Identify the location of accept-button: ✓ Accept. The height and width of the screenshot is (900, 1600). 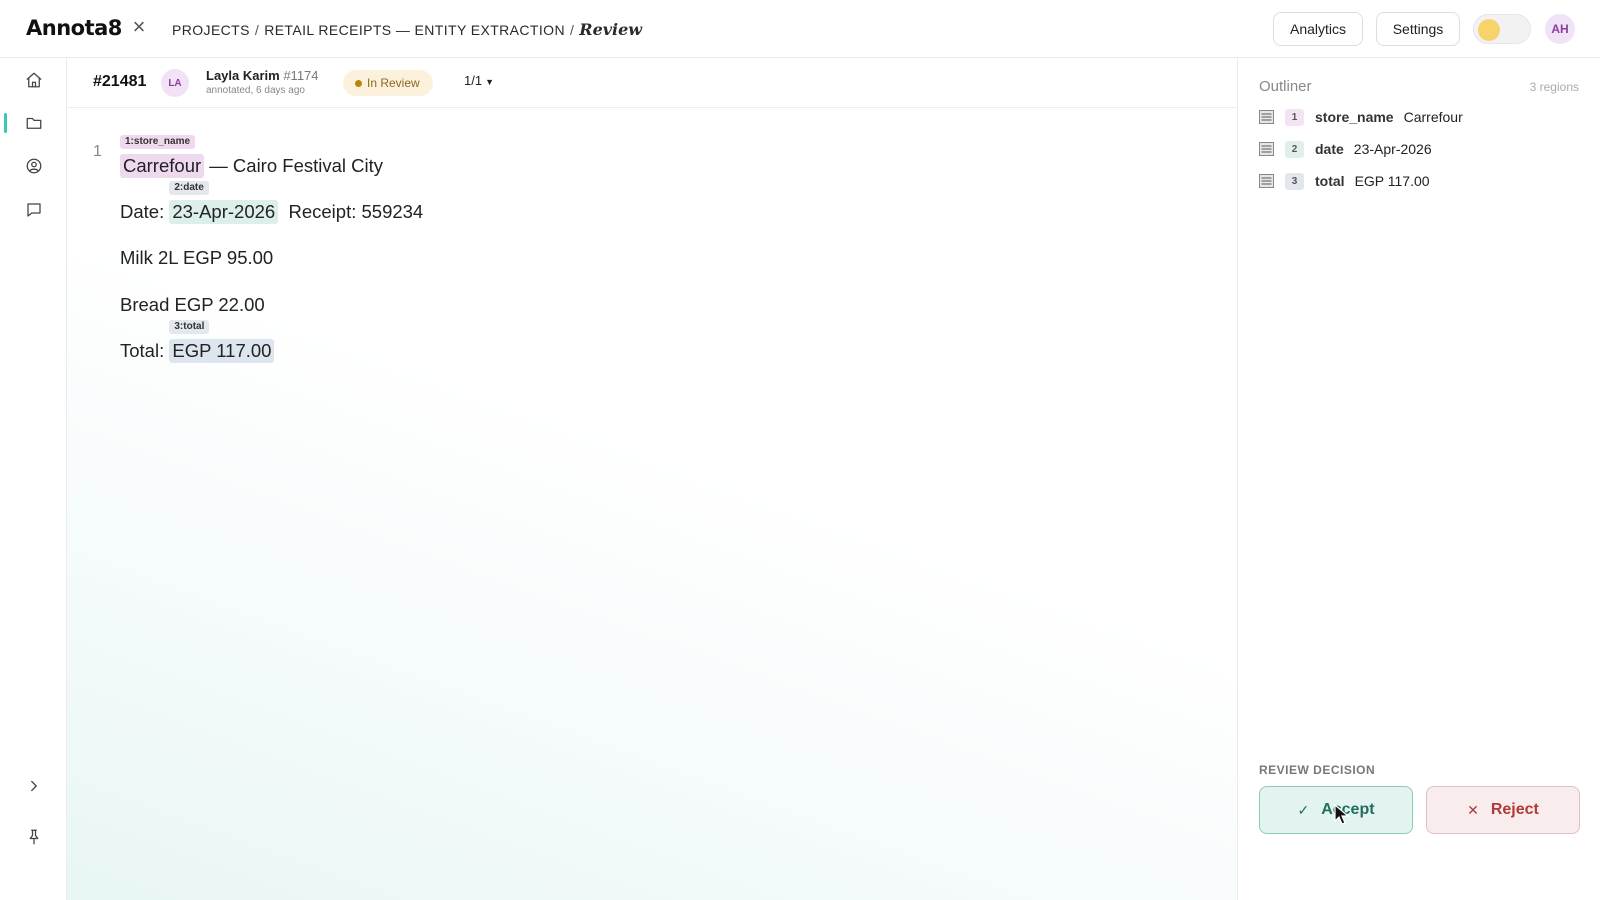
(1336, 810).